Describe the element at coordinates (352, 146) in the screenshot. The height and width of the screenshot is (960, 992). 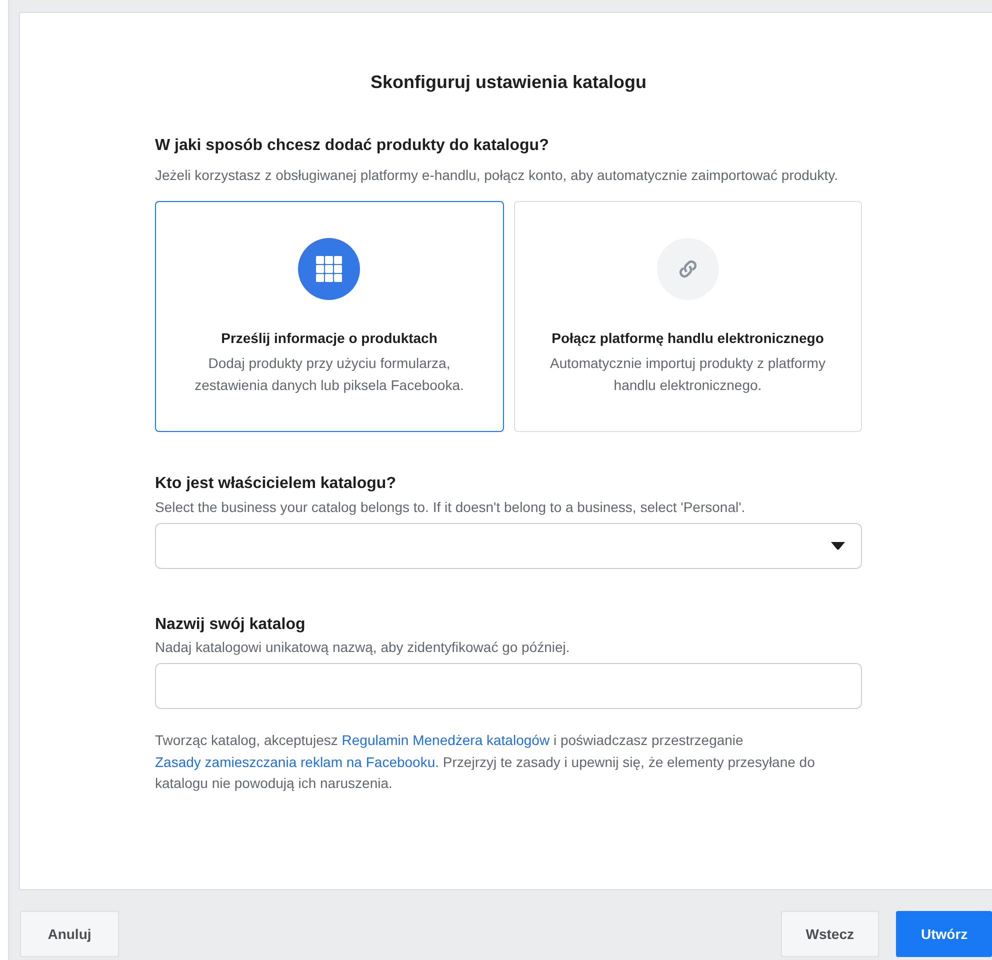
I see `section-heading: W jaki sposób chcesz dodać produkty do katalogu?` at that location.